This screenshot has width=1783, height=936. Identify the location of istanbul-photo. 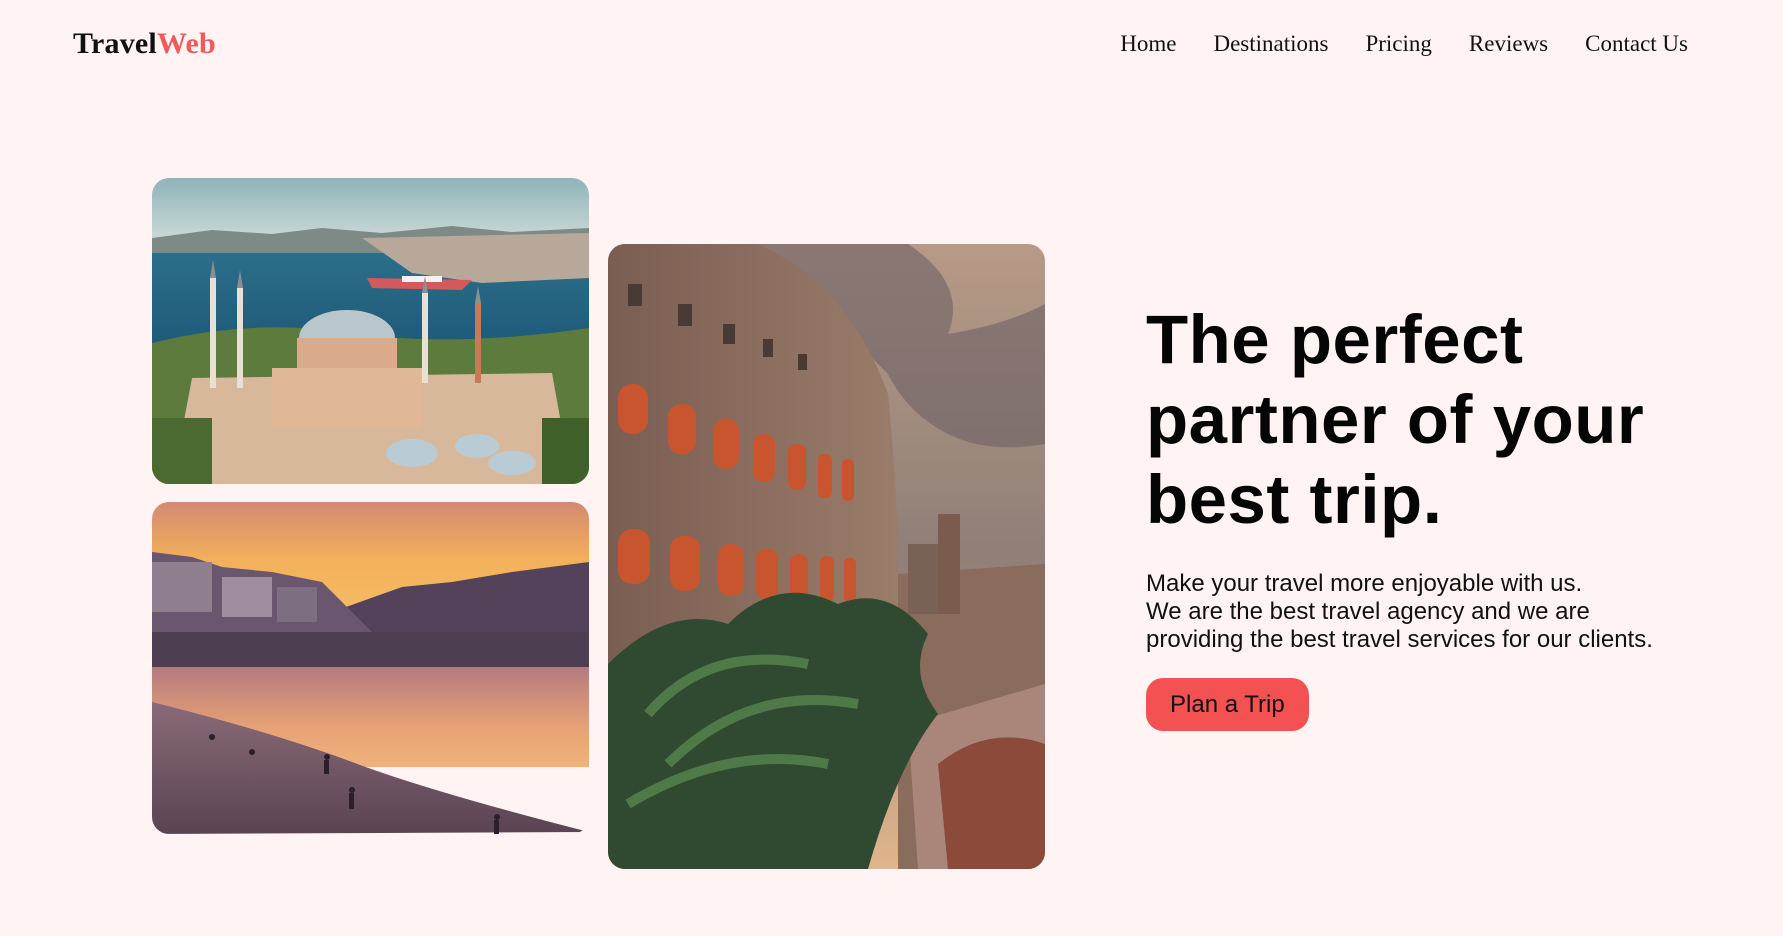
(370, 331).